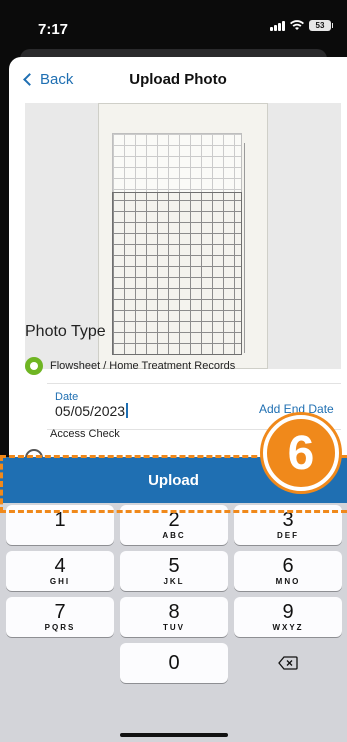 The height and width of the screenshot is (742, 347). I want to click on nav-bar: Back Upload Photo, so click(178, 80).